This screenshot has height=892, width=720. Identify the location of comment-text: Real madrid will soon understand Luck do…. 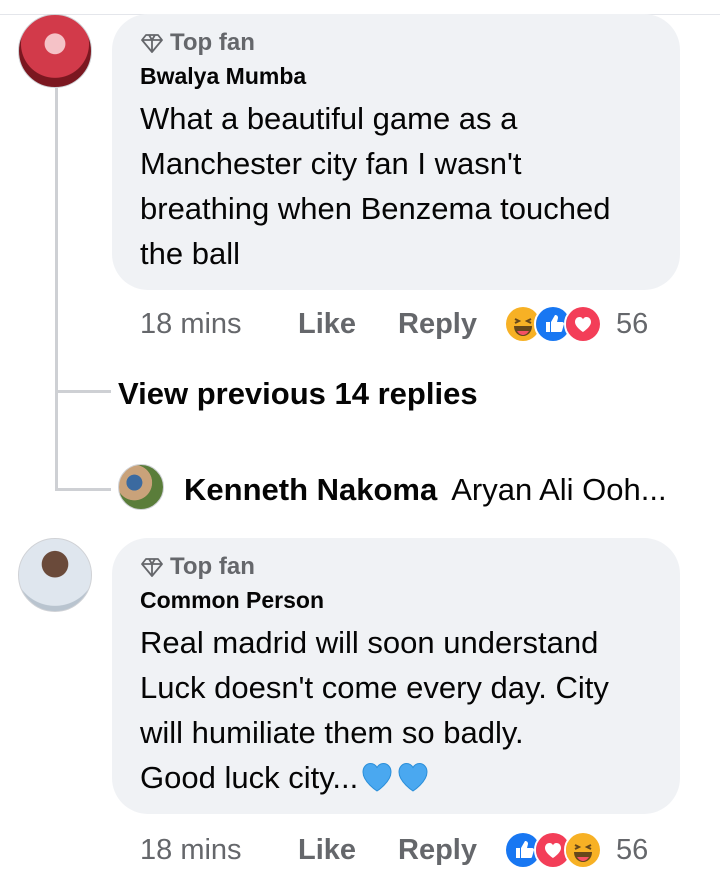
(396, 710).